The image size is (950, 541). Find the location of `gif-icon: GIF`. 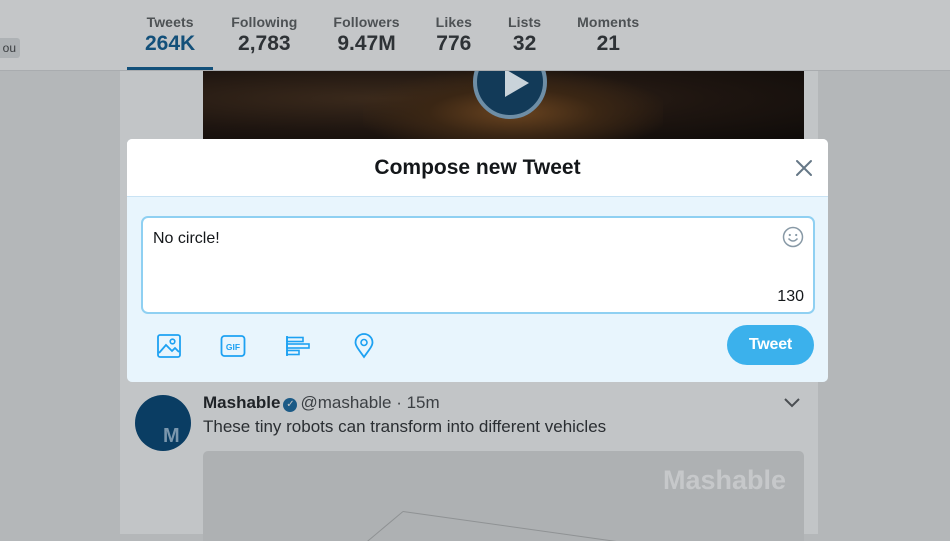

gif-icon: GIF is located at coordinates (233, 346).